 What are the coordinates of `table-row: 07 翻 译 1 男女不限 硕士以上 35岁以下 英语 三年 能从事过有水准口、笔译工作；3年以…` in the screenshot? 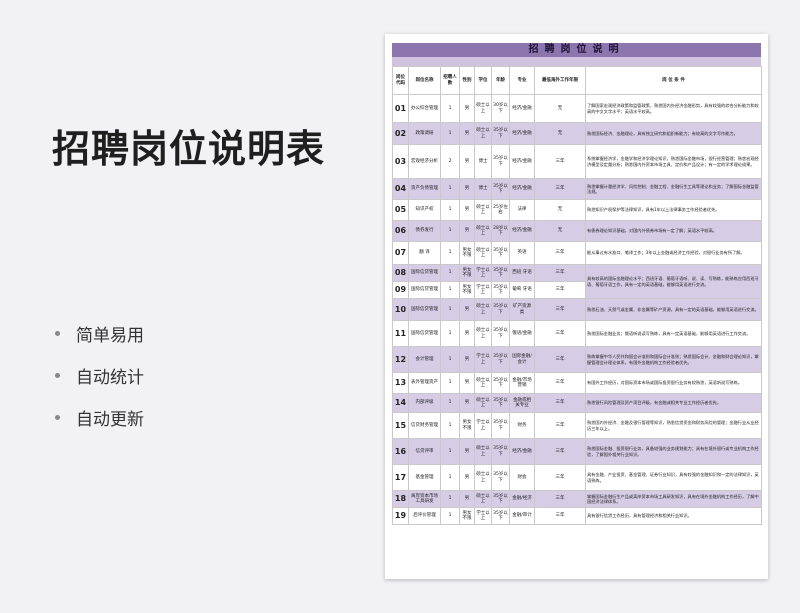 It's located at (577, 253).